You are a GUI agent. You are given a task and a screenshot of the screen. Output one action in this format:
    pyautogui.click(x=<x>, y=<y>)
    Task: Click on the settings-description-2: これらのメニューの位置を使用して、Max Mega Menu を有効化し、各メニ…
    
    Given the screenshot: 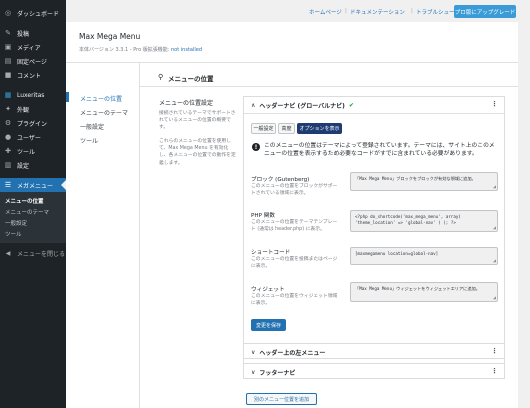 What is the action you would take?
    pyautogui.click(x=197, y=152)
    